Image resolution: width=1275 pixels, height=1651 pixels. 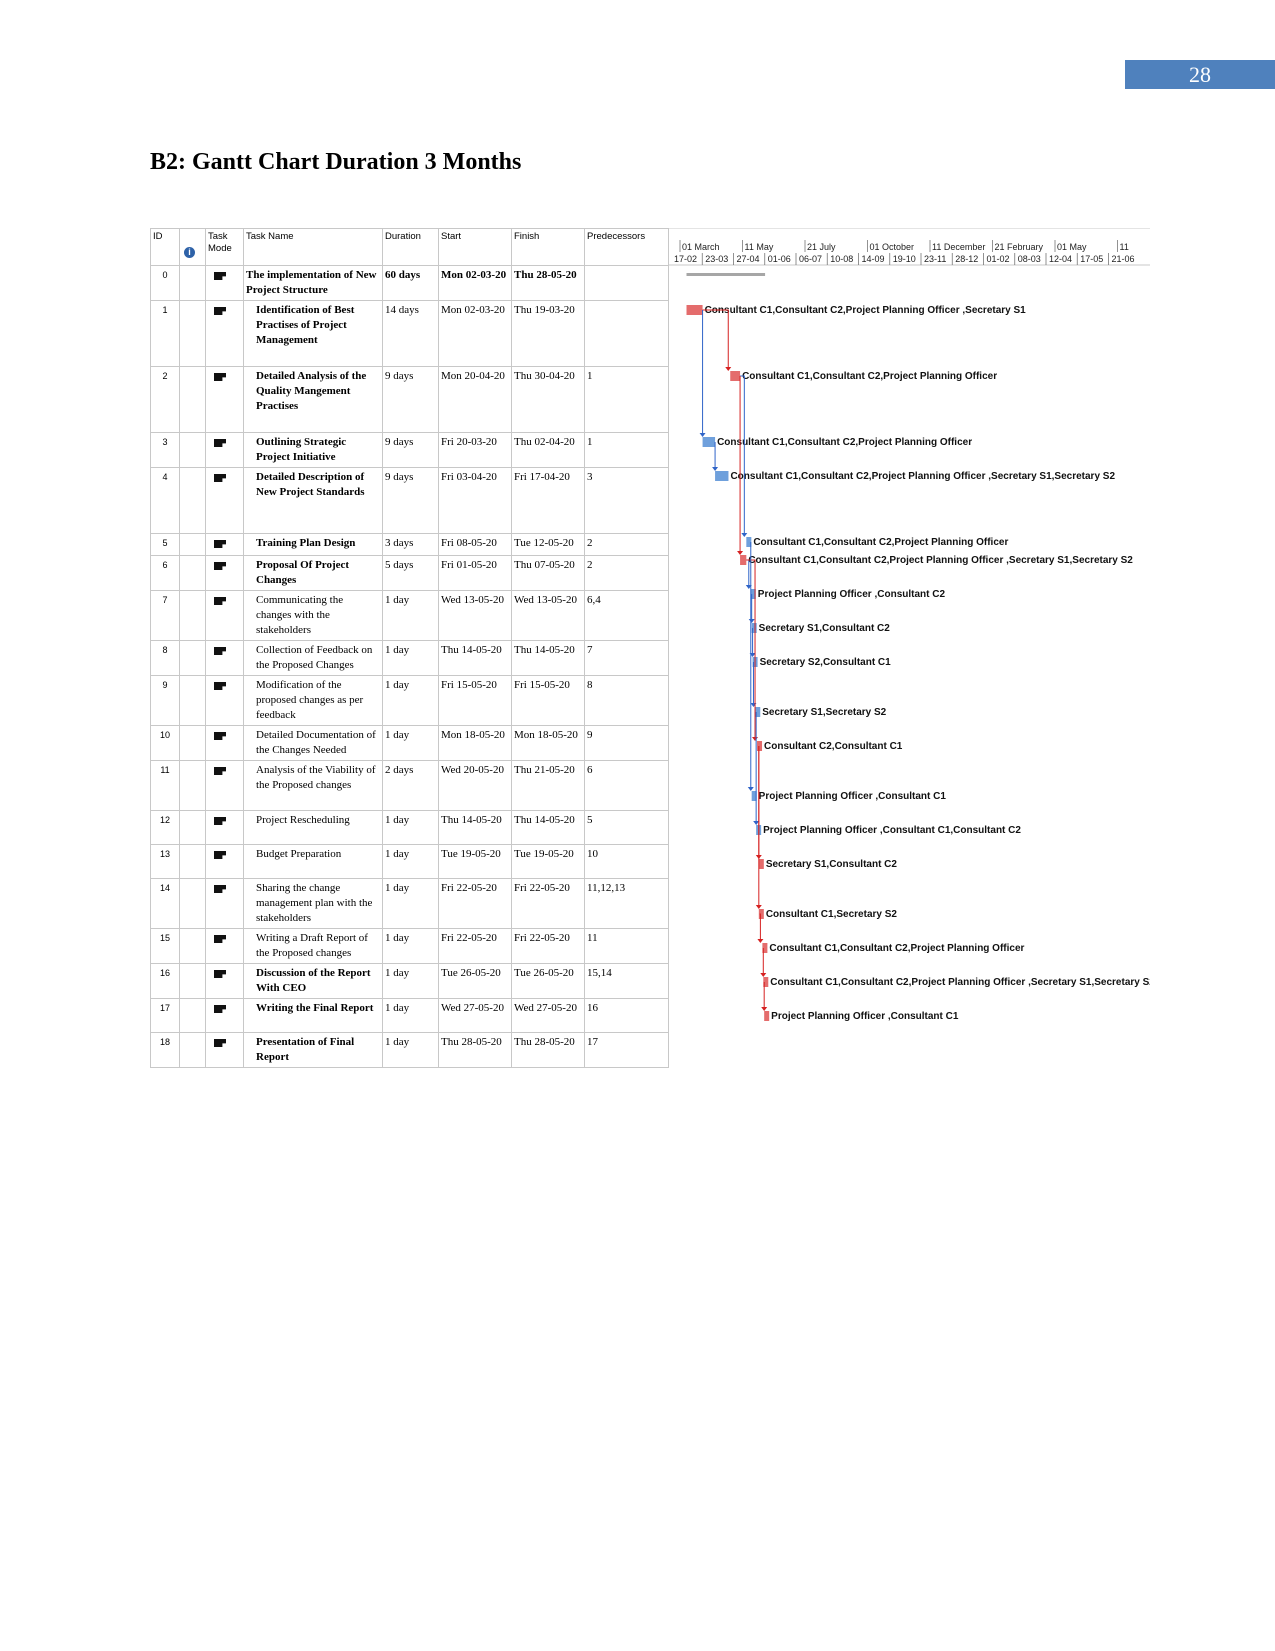 I want to click on task-predecessors: 11, so click(x=626, y=946).